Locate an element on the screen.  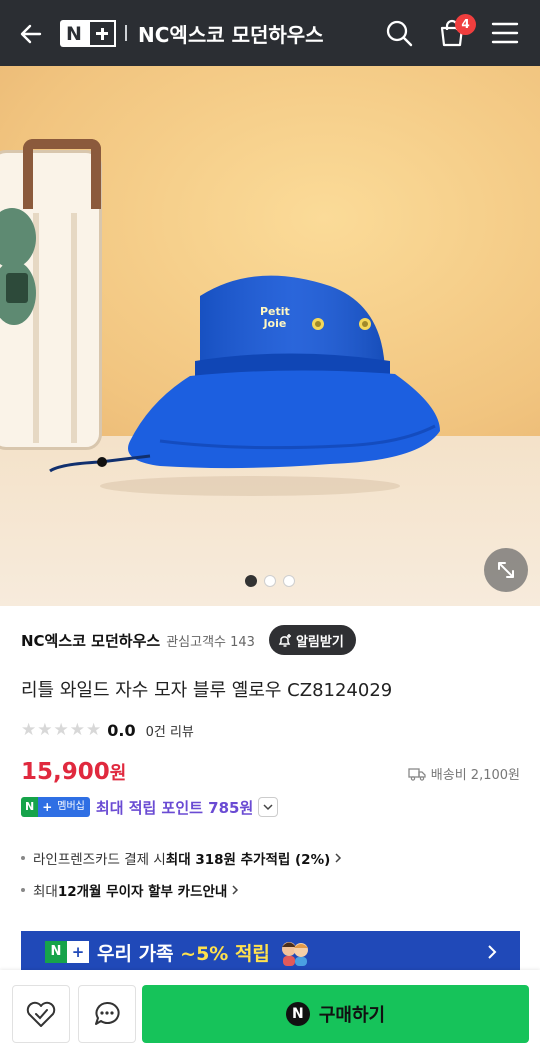
price: 15,900원 is located at coordinates (73, 772).